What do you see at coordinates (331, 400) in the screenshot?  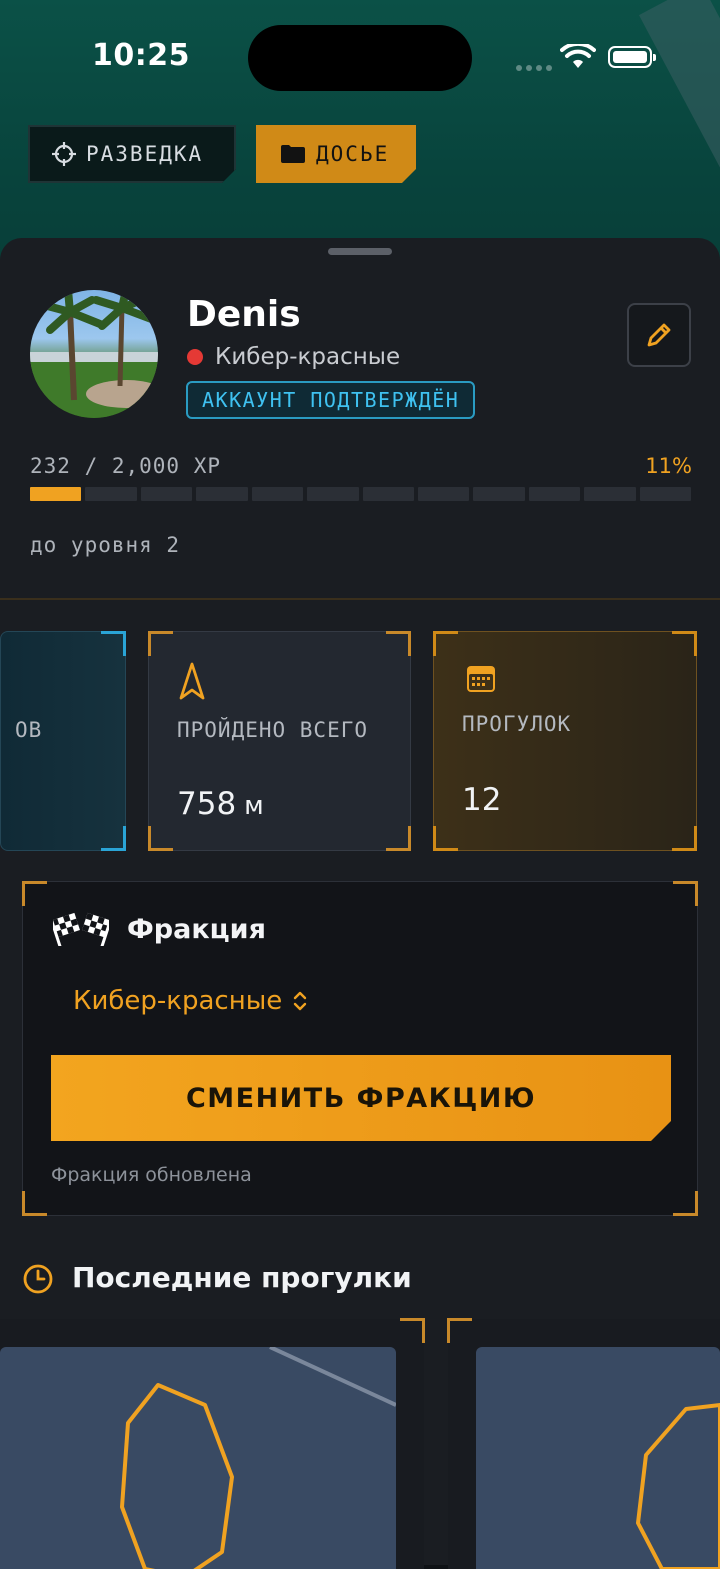 I see `verified-badge: АККАУНТ ПОДТВЕРЖДЁН` at bounding box center [331, 400].